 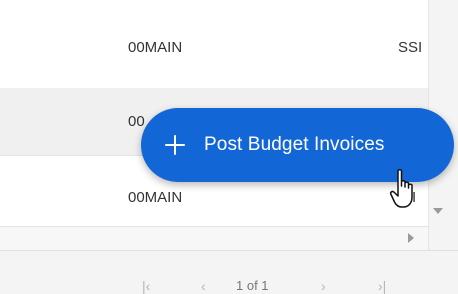 I want to click on first-page-icon: |‹, so click(x=146, y=286).